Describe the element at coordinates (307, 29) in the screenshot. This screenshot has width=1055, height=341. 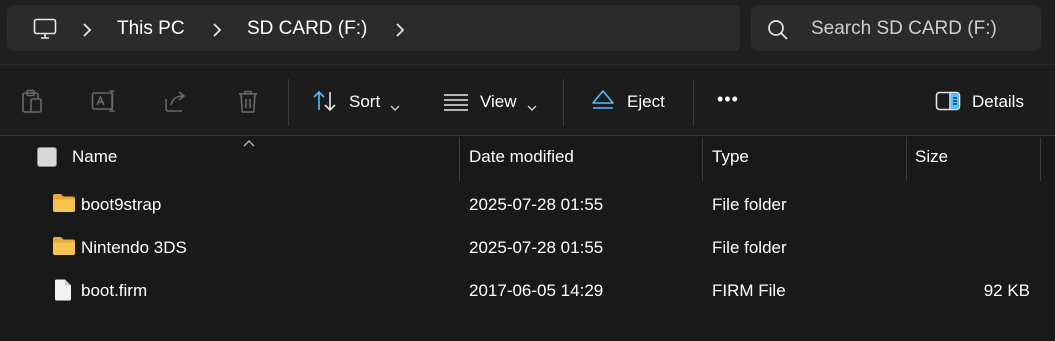
I see `breadcrumb-sd-card: SD CARD (F:)` at that location.